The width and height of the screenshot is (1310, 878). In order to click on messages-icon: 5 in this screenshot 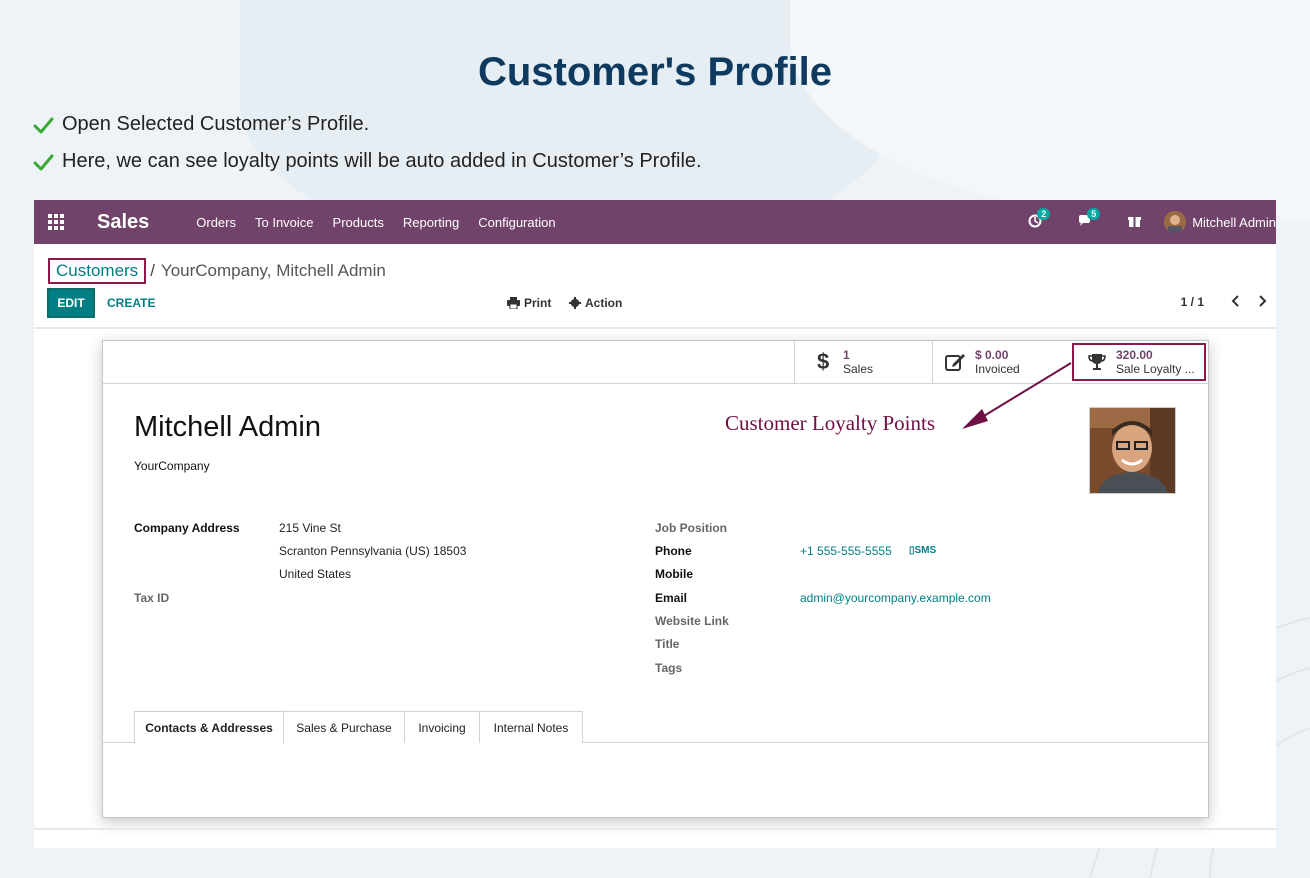, I will do `click(1089, 219)`.